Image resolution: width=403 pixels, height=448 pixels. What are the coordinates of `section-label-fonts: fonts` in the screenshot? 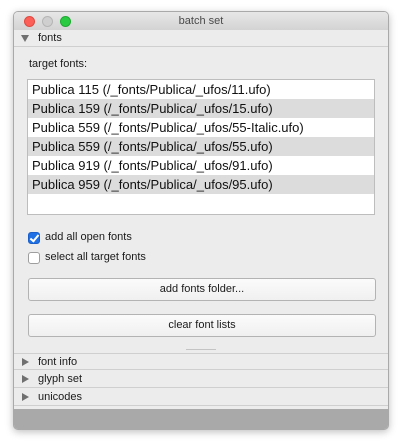 It's located at (50, 38).